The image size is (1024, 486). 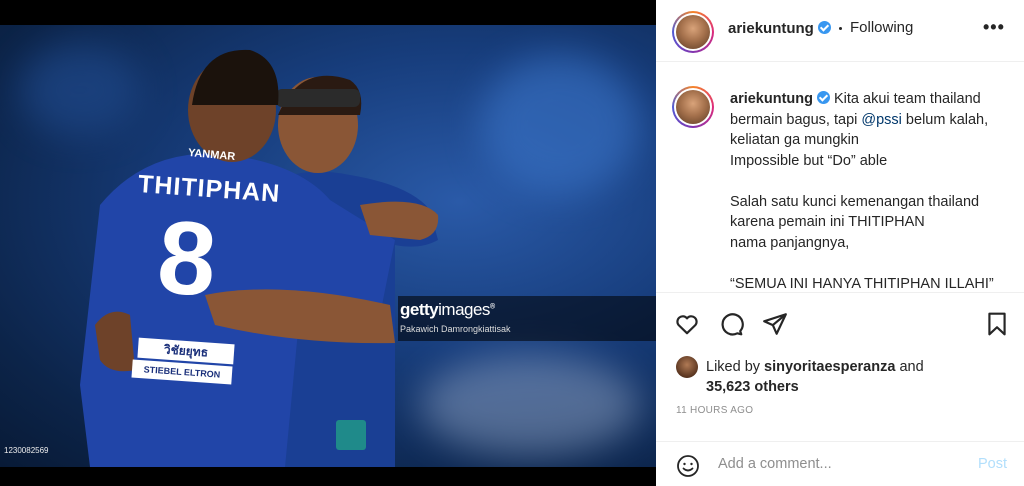 What do you see at coordinates (771, 99) in the screenshot?
I see `caption-username: ariekuntung` at bounding box center [771, 99].